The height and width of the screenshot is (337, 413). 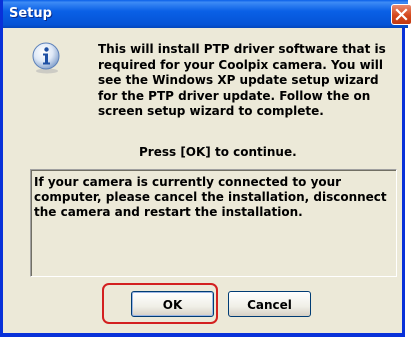 I want to click on cancel-button: Cancel, so click(x=269, y=304).